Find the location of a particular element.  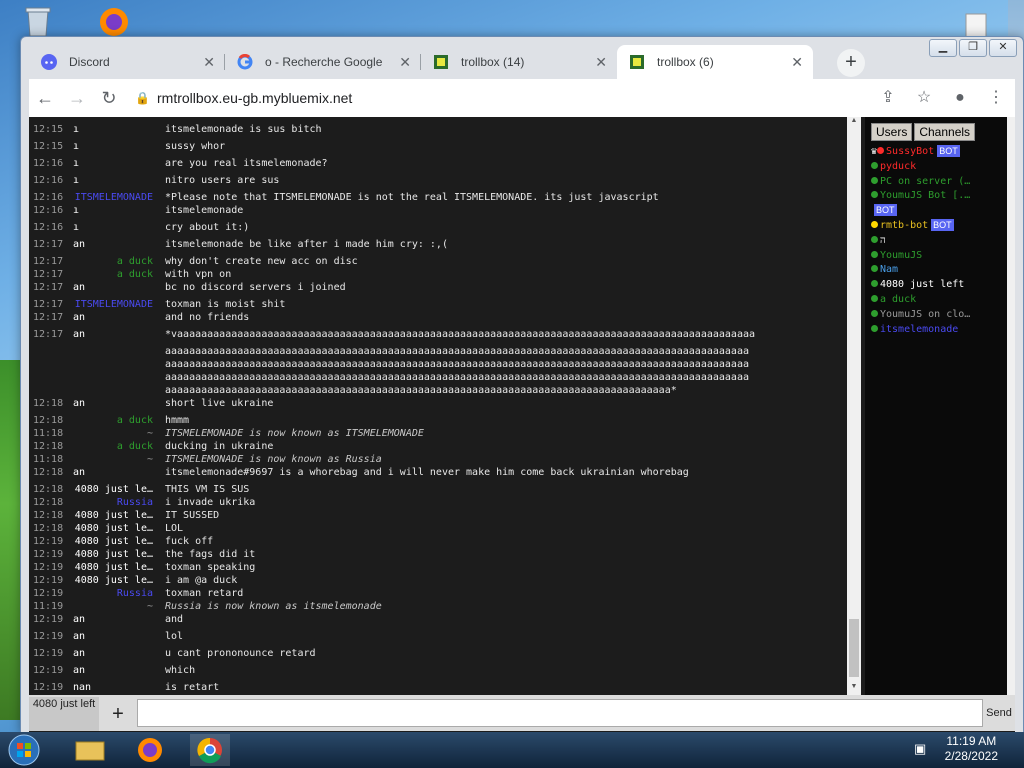

scroll-down-icon: ▼ is located at coordinates (854, 689).